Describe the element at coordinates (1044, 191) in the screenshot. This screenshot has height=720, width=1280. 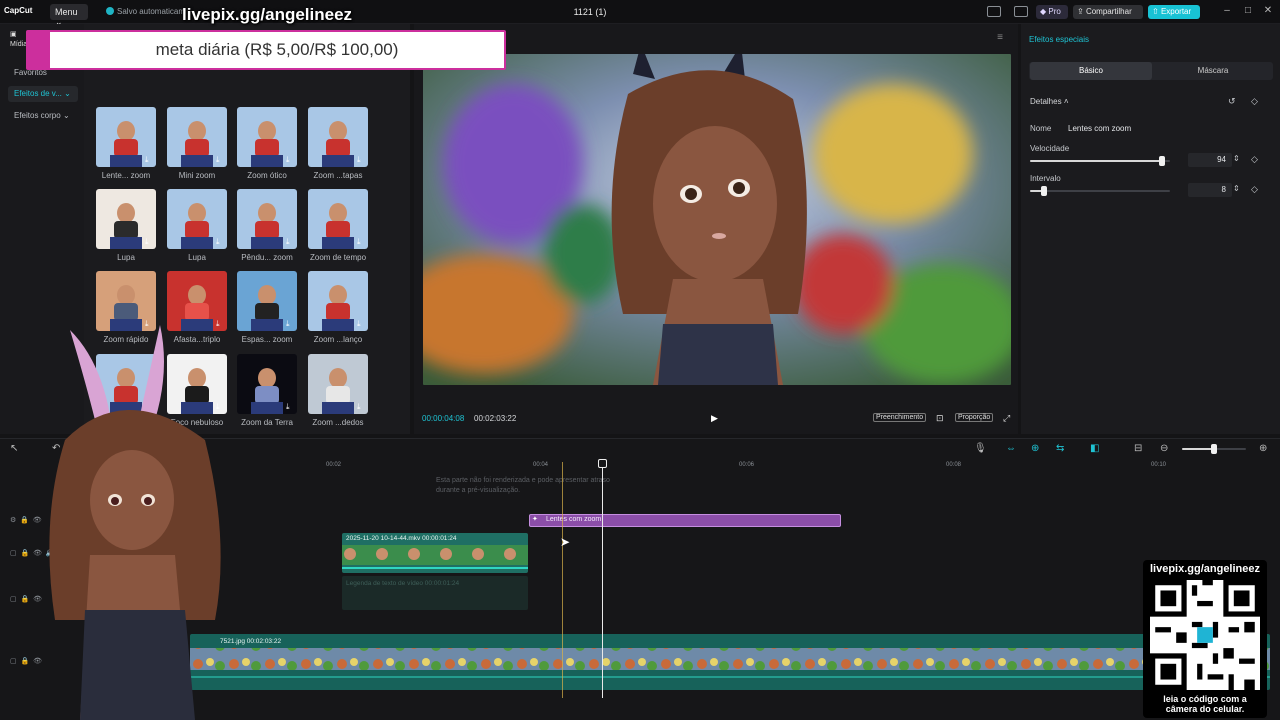
I see `interval-slider-knob` at that location.